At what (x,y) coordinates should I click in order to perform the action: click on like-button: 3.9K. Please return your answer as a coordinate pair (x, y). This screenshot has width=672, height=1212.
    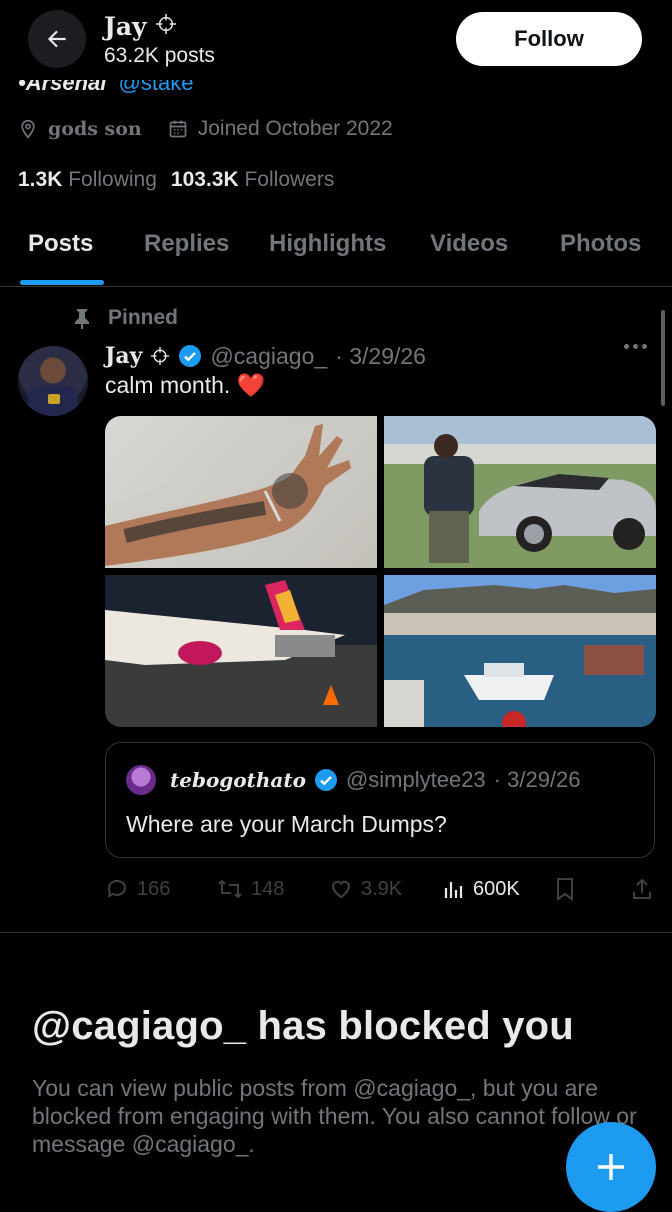
    Looking at the image, I should click on (365, 889).